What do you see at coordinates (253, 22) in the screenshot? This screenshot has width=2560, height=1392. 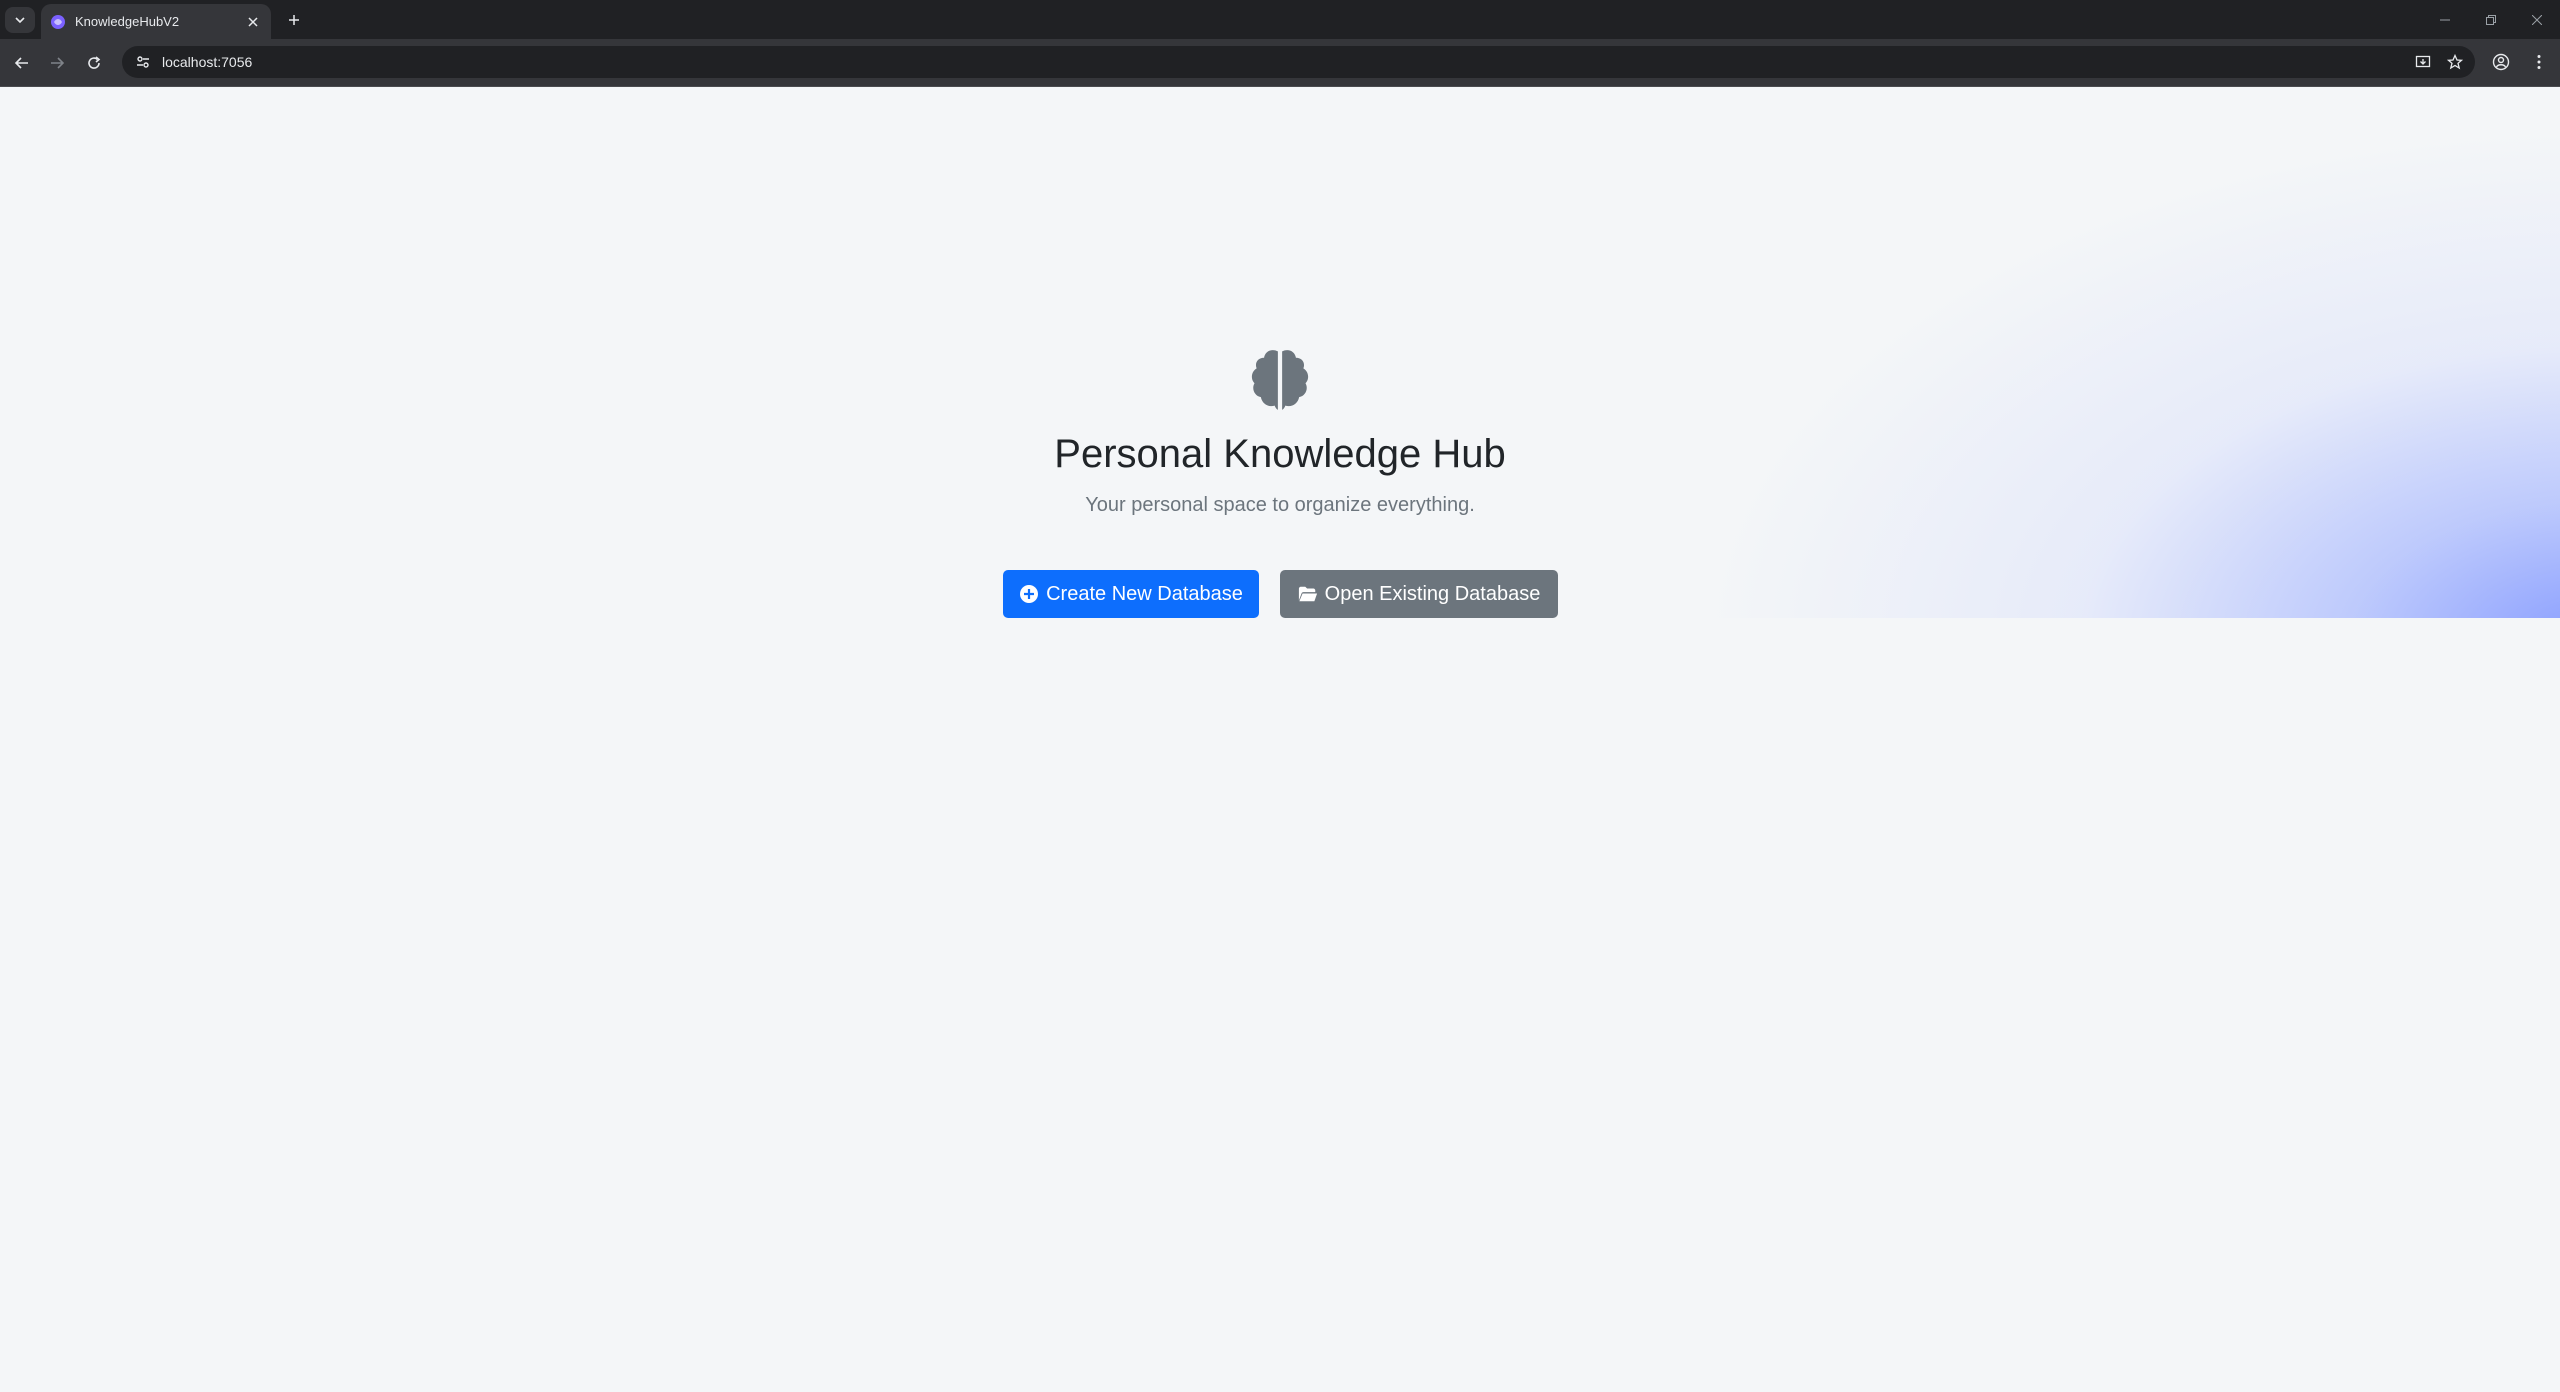 I see `tab-close-icon` at bounding box center [253, 22].